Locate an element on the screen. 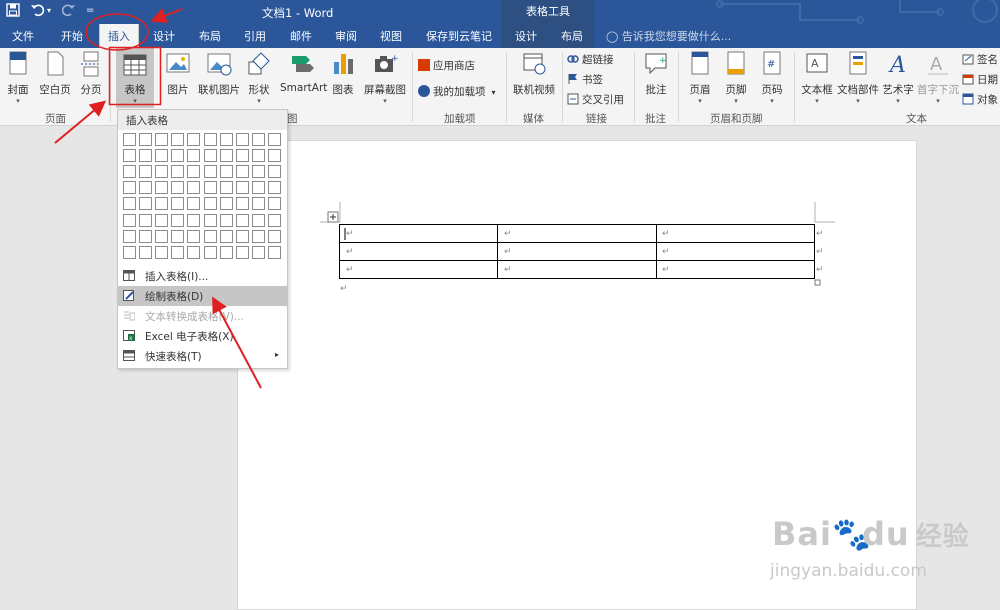 Image resolution: width=1000 pixels, height=610 pixels. menu-item-quick-tables: 快速表格(T) ▸ is located at coordinates (202, 356).